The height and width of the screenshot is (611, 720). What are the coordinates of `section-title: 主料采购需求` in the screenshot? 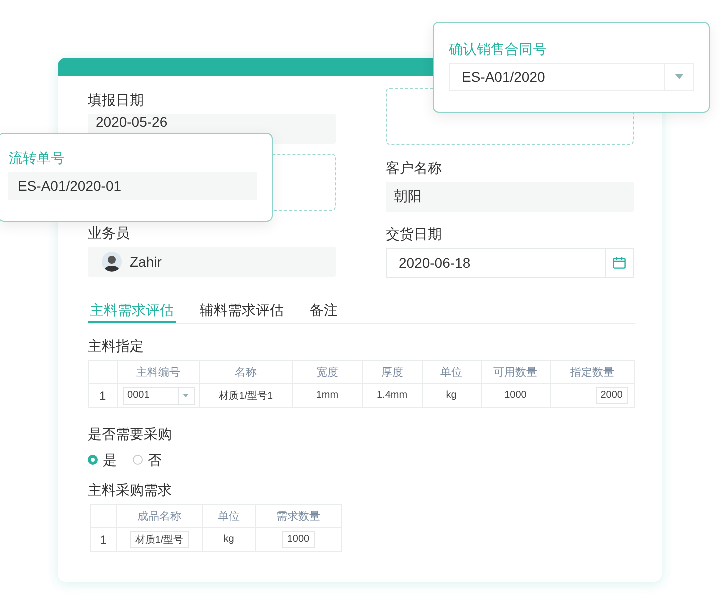 It's located at (130, 490).